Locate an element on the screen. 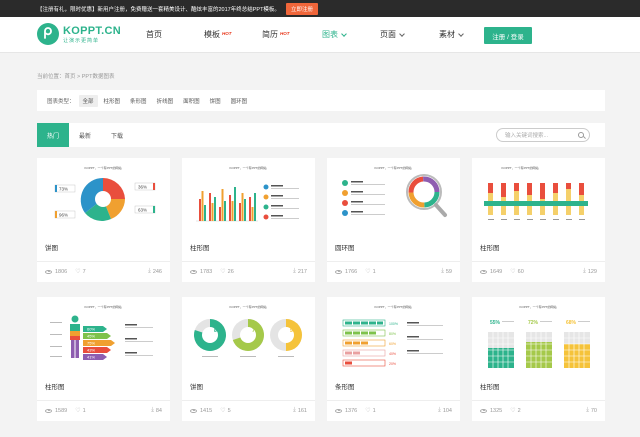  logo-tagline: 让演示更简单 is located at coordinates (81, 40).